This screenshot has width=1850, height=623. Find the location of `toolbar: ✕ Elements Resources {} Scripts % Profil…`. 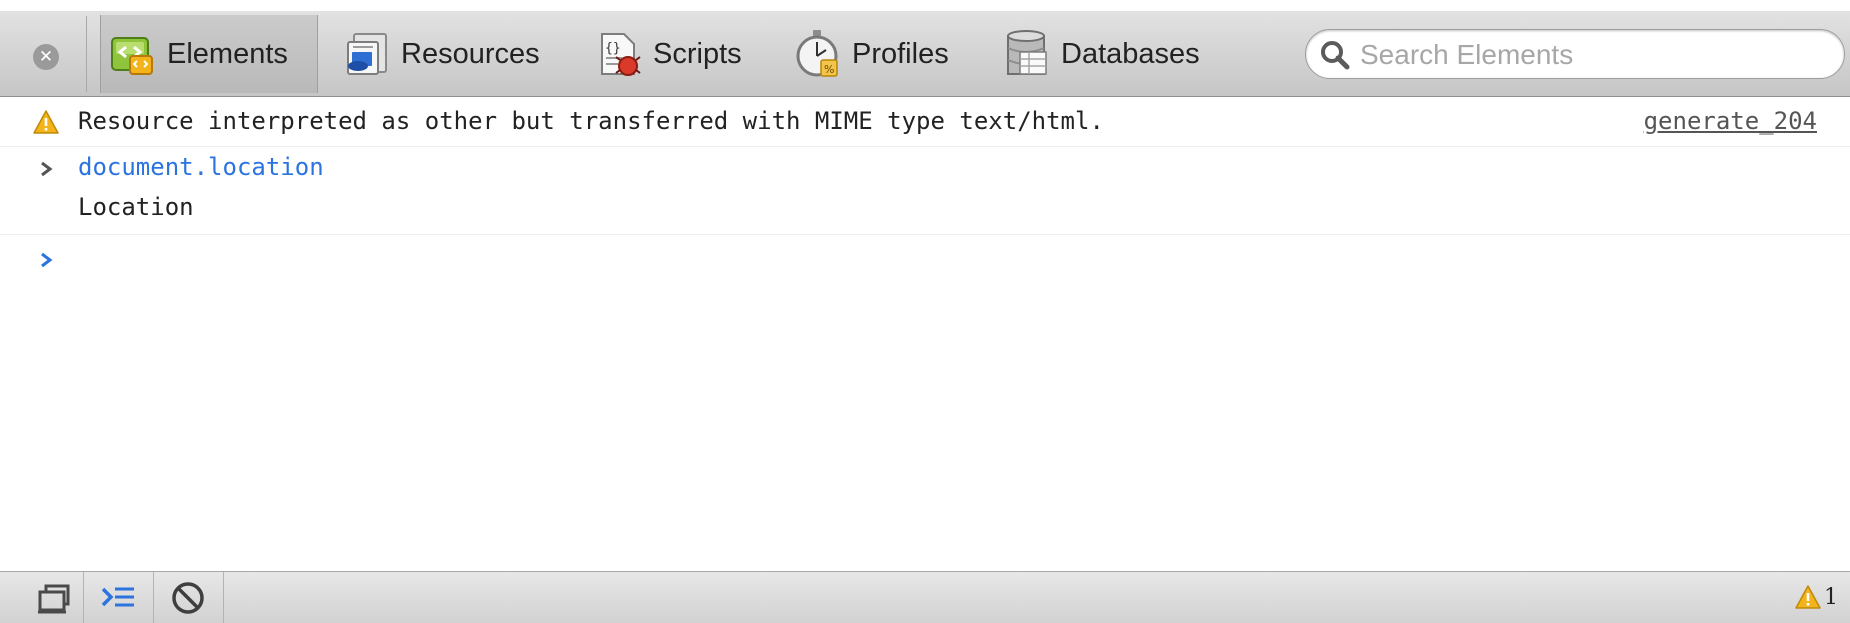

toolbar: ✕ Elements Resources {} Scripts % Profil… is located at coordinates (925, 54).